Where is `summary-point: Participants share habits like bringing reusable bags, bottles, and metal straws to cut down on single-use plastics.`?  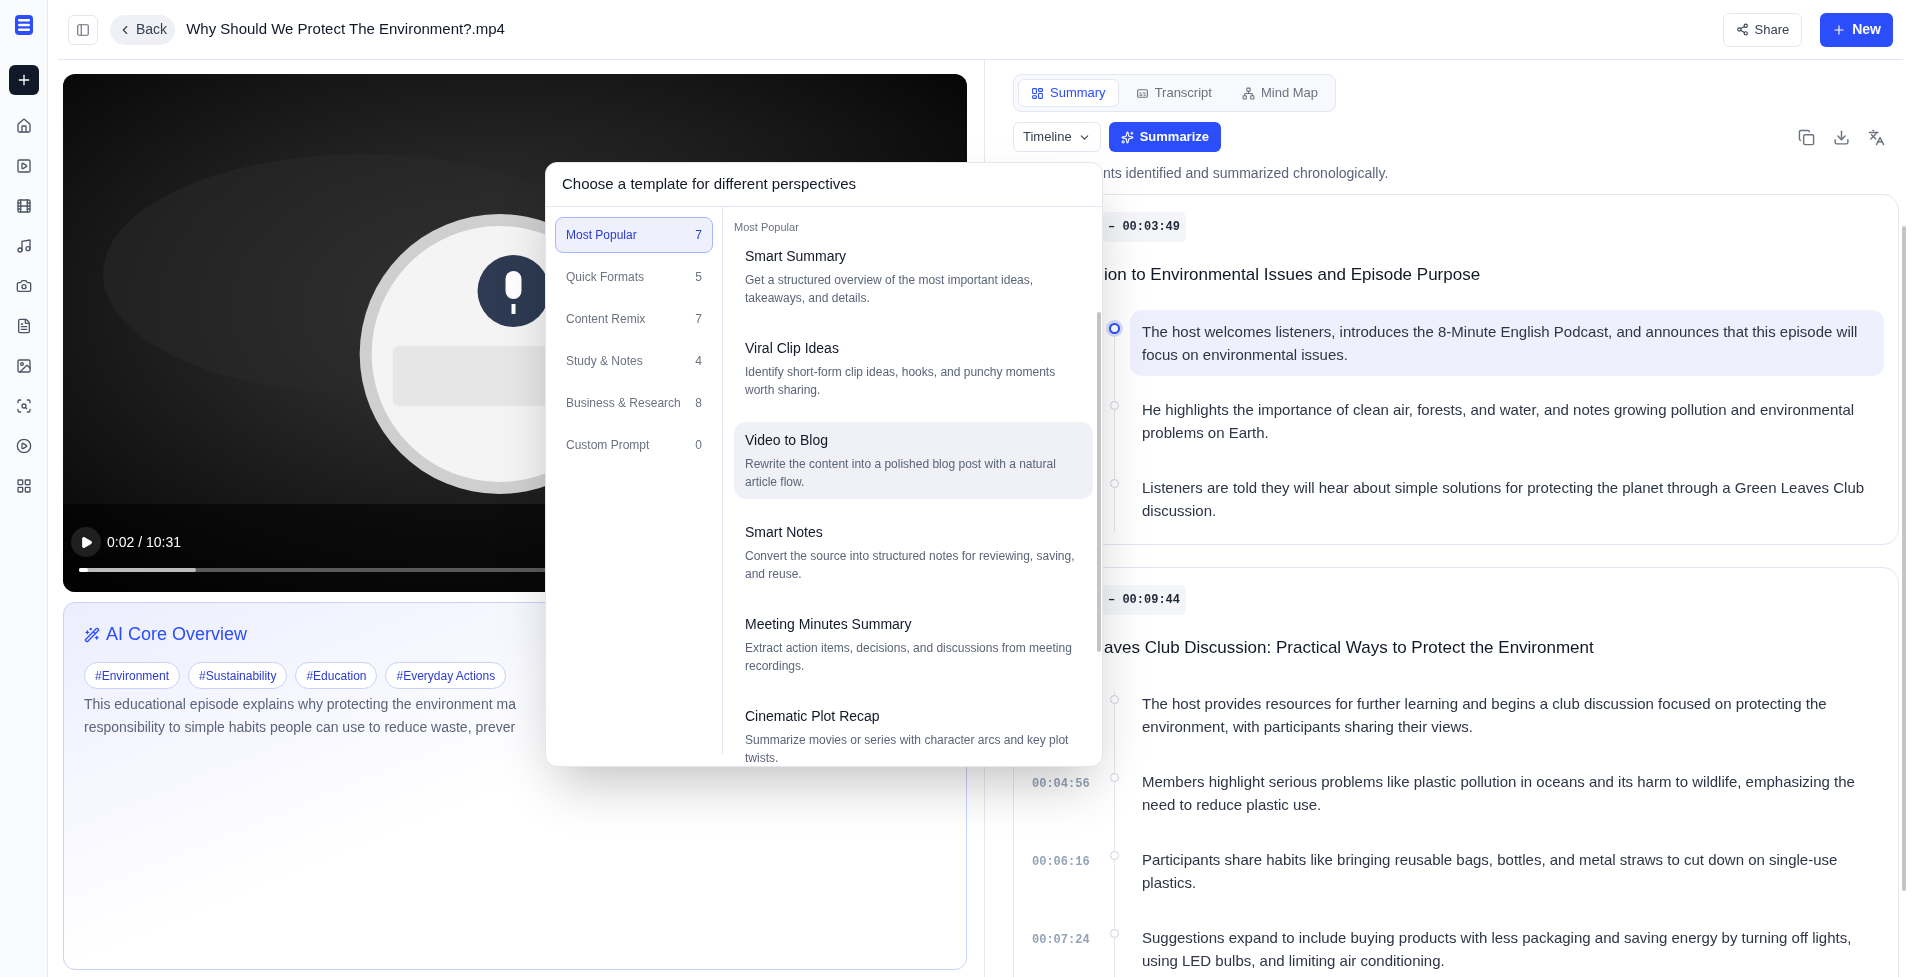
summary-point: Participants share habits like bringing reusable bags, bottles, and metal straws to cut down on single-use plastics. is located at coordinates (1507, 871).